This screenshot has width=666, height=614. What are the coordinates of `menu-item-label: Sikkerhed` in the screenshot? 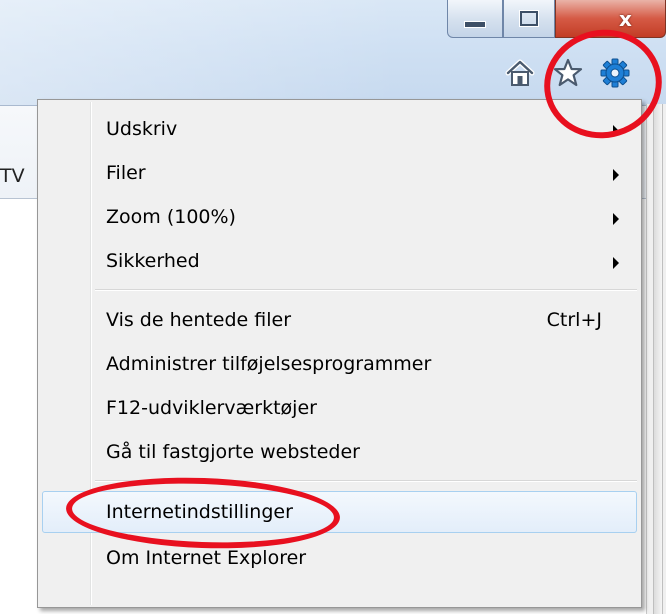 It's located at (153, 261).